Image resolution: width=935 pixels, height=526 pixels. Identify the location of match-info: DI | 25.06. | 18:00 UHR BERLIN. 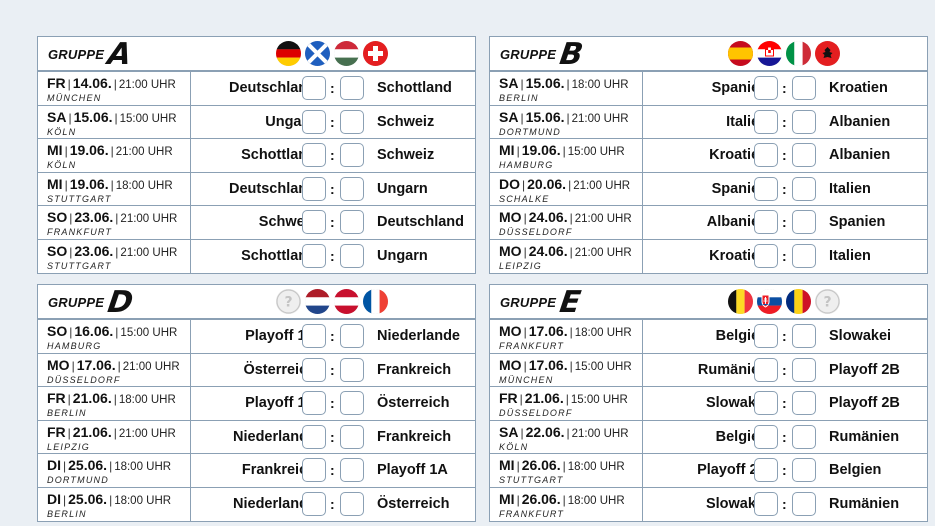
(114, 504).